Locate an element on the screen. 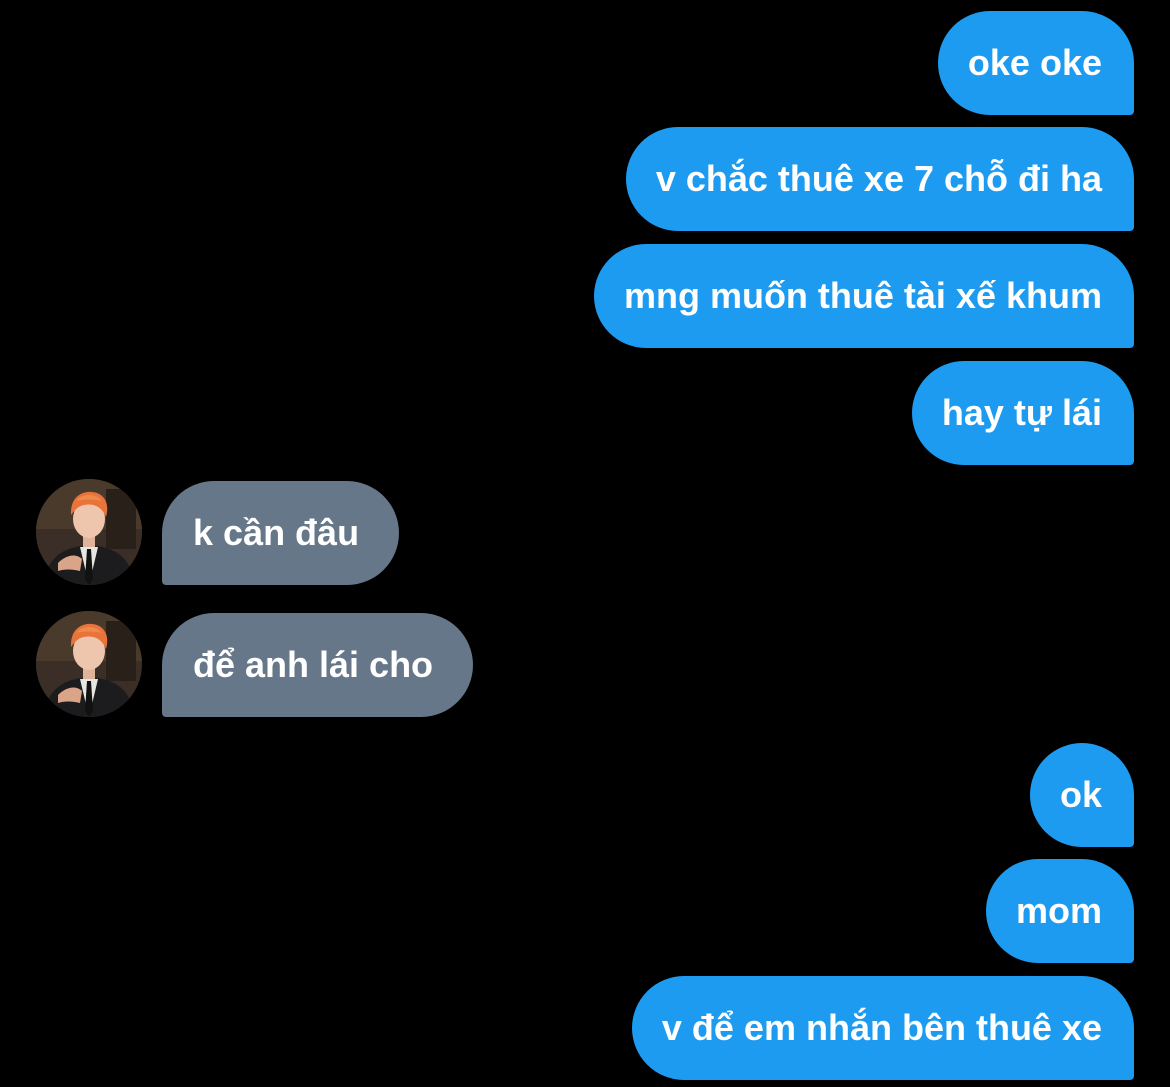  message-text: để anh lái cho is located at coordinates (313, 664).